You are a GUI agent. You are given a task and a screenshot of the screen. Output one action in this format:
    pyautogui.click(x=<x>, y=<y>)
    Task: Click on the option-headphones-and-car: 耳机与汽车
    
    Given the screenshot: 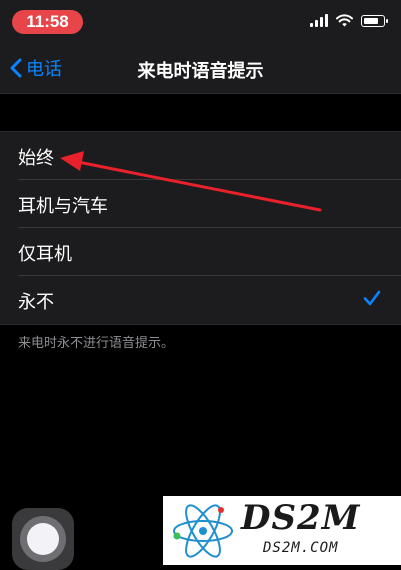 What is the action you would take?
    pyautogui.click(x=200, y=204)
    